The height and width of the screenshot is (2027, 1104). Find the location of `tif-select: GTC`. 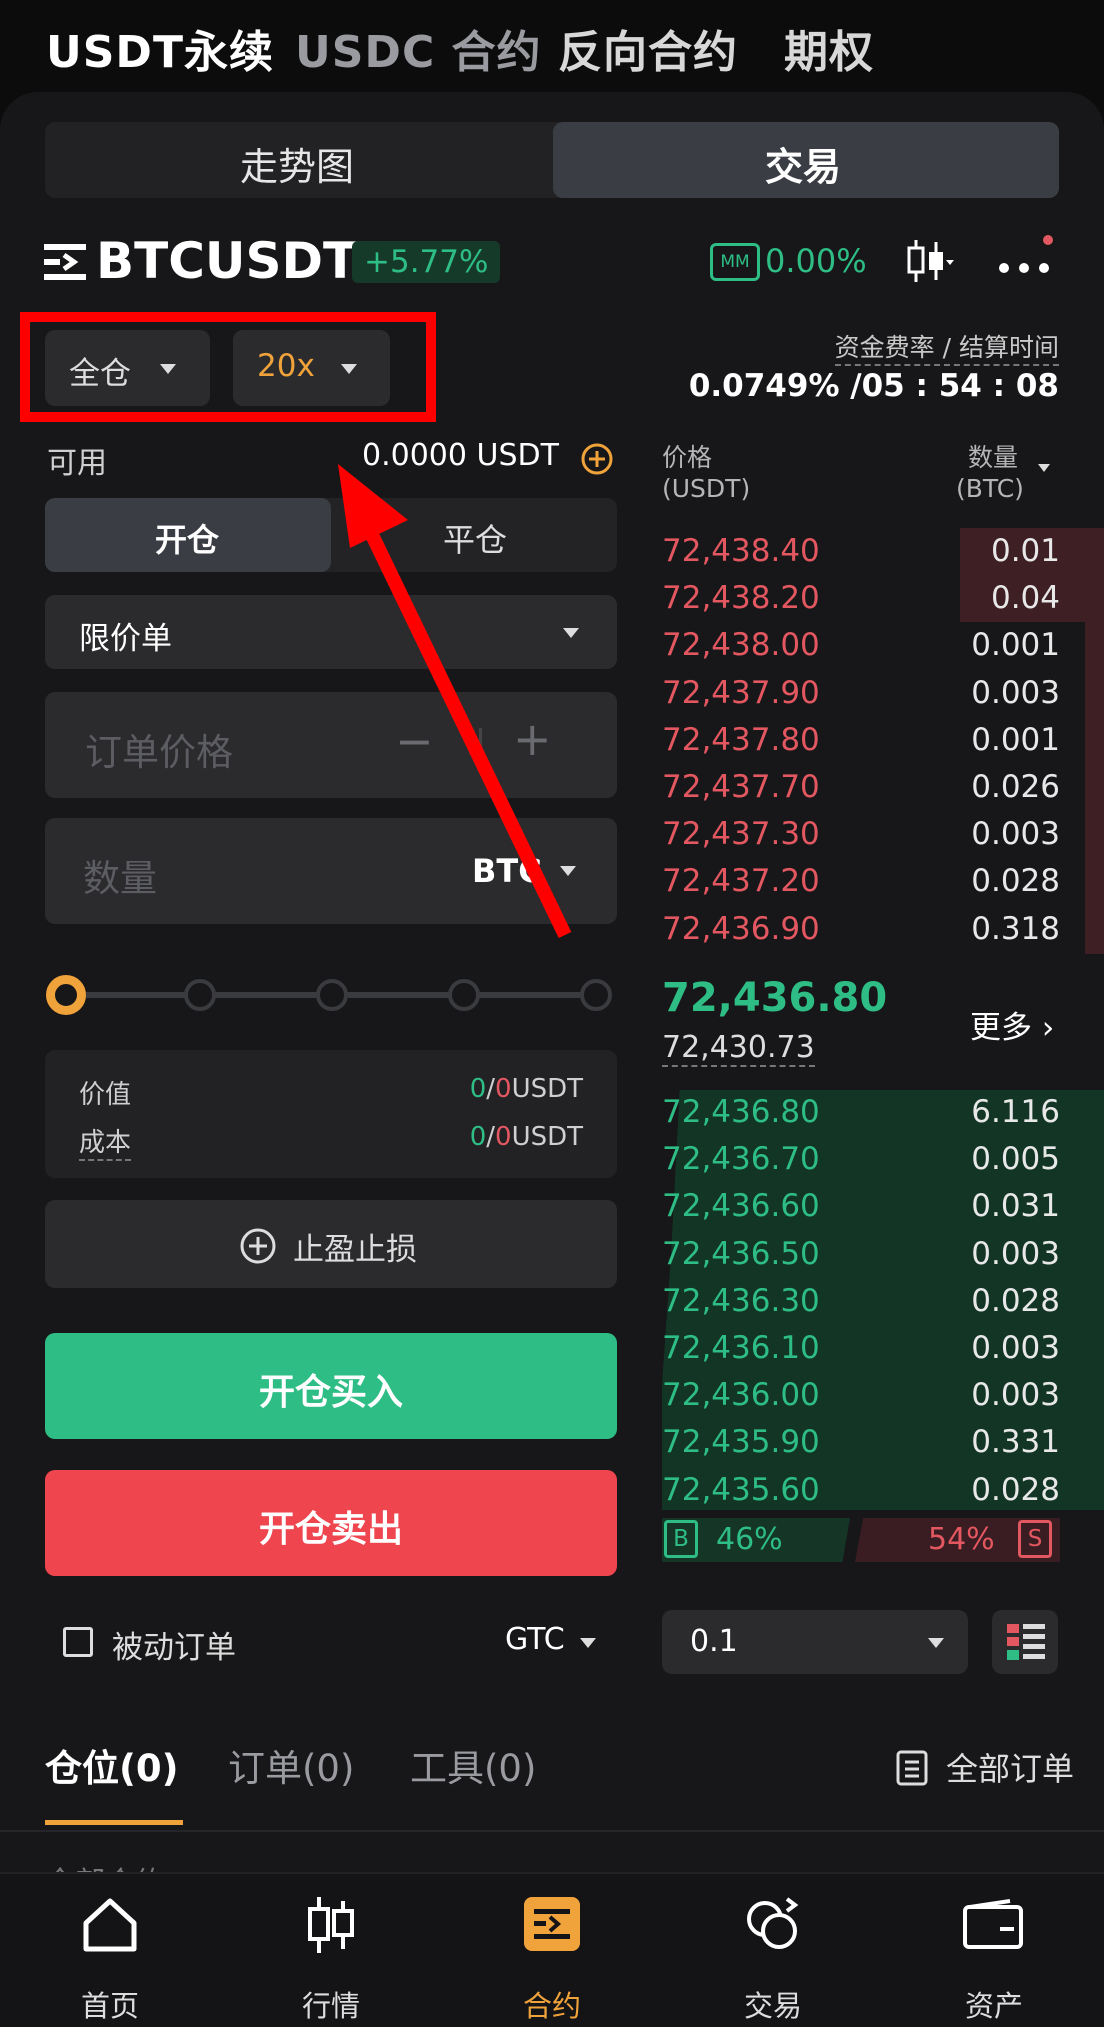

tif-select: GTC is located at coordinates (535, 1639).